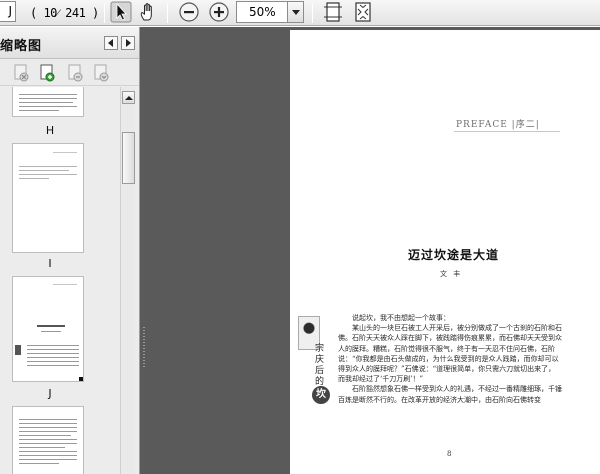  What do you see at coordinates (50, 263) in the screenshot?
I see `thumbnail-label: I` at bounding box center [50, 263].